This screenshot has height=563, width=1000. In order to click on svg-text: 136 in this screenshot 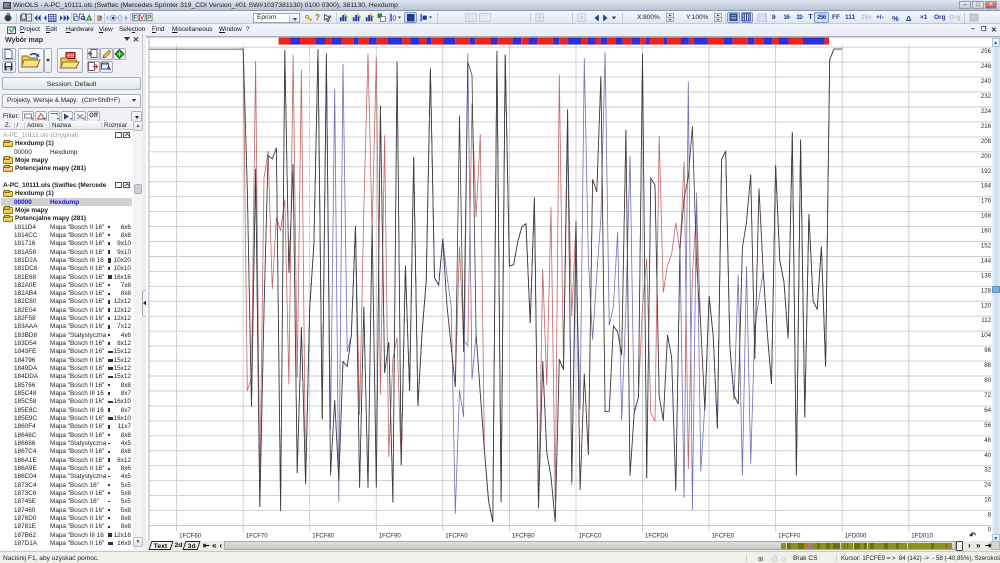, I will do `click(986, 275)`.